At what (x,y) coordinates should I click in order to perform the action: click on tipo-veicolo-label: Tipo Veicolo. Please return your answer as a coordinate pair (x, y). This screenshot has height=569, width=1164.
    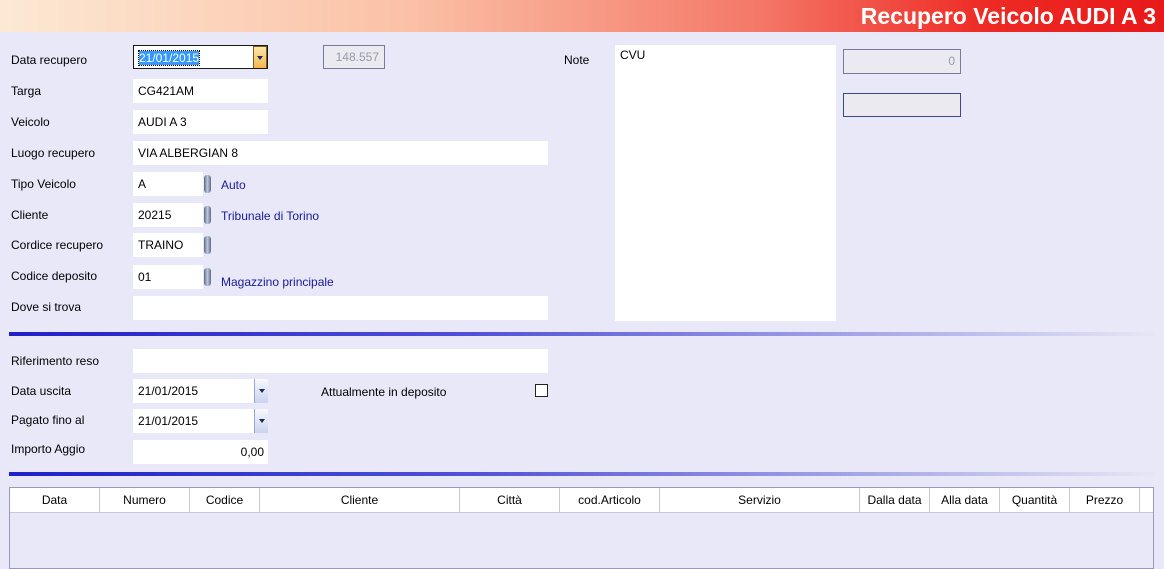
    Looking at the image, I should click on (43, 184).